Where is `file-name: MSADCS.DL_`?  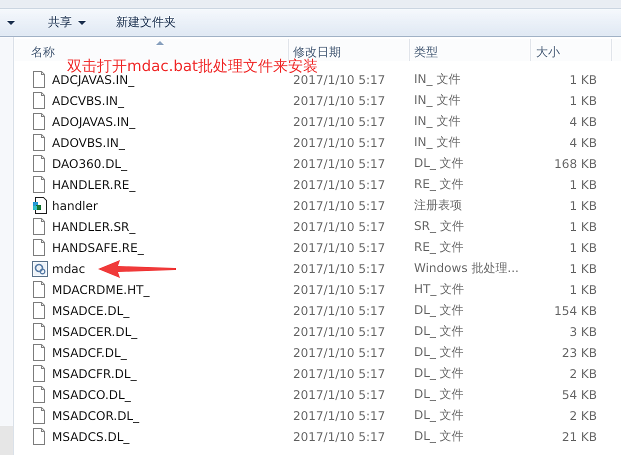
file-name: MSADCS.DL_ is located at coordinates (91, 437).